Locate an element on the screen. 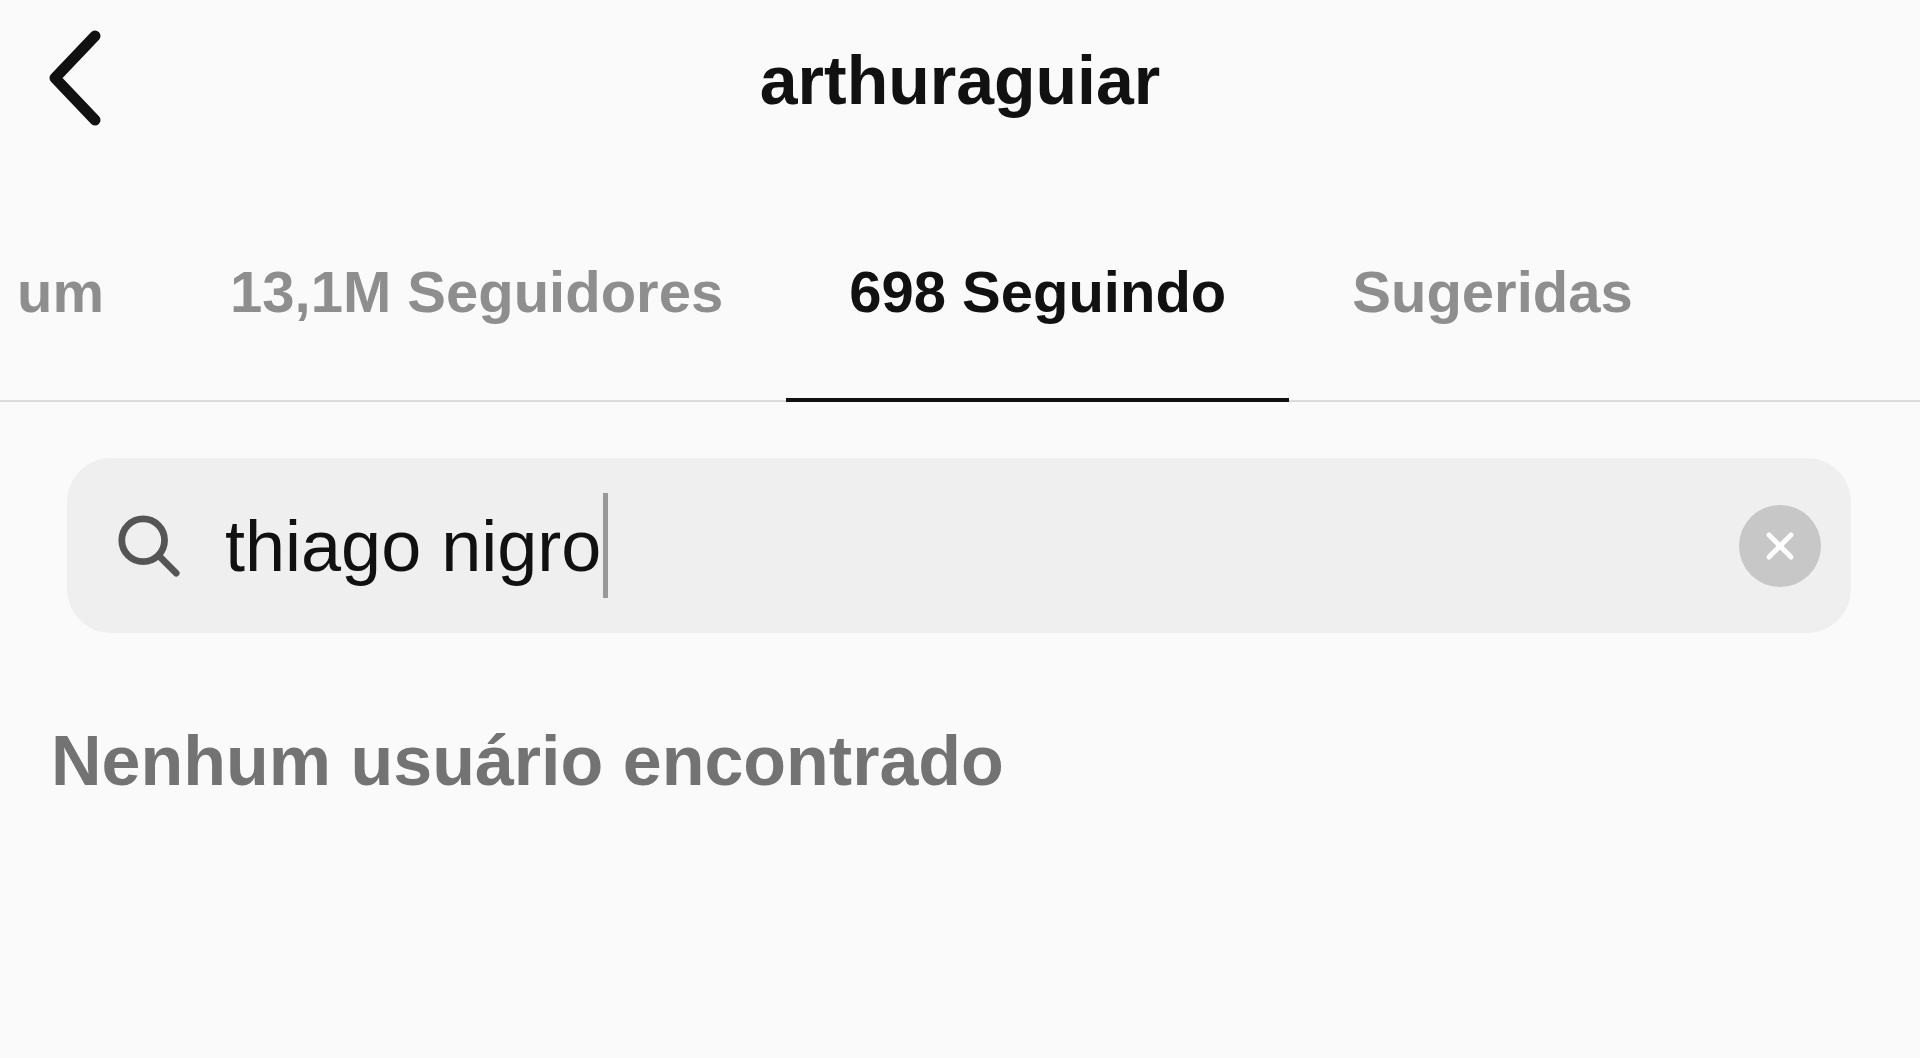  tab: 698 Seguindo is located at coordinates (1038, 281).